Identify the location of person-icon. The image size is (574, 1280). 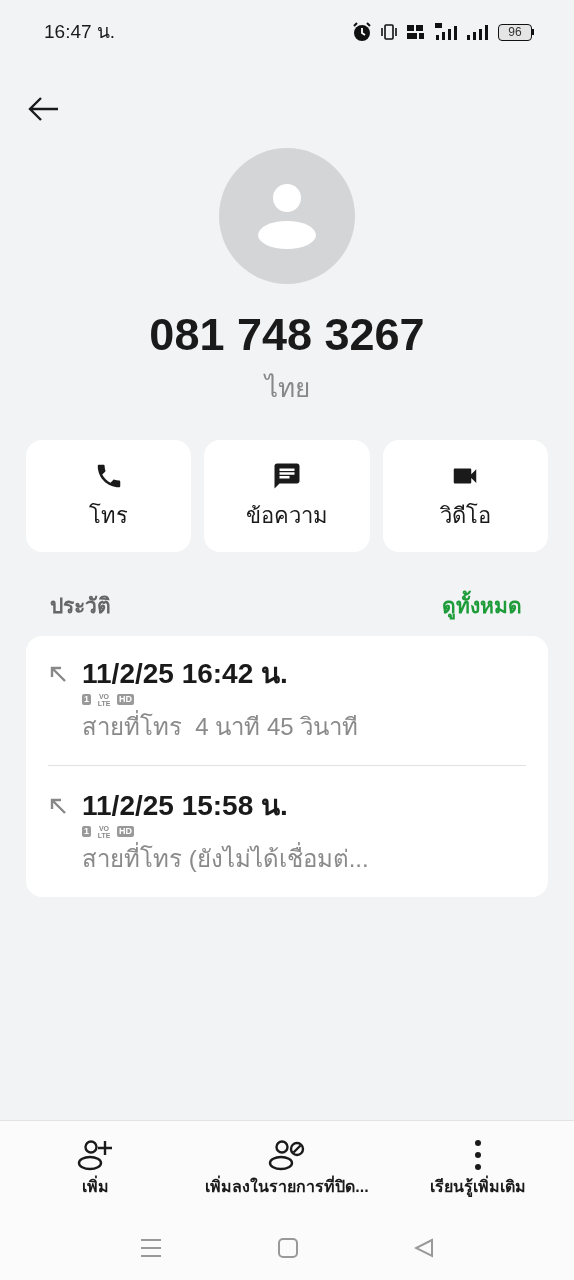
(287, 216).